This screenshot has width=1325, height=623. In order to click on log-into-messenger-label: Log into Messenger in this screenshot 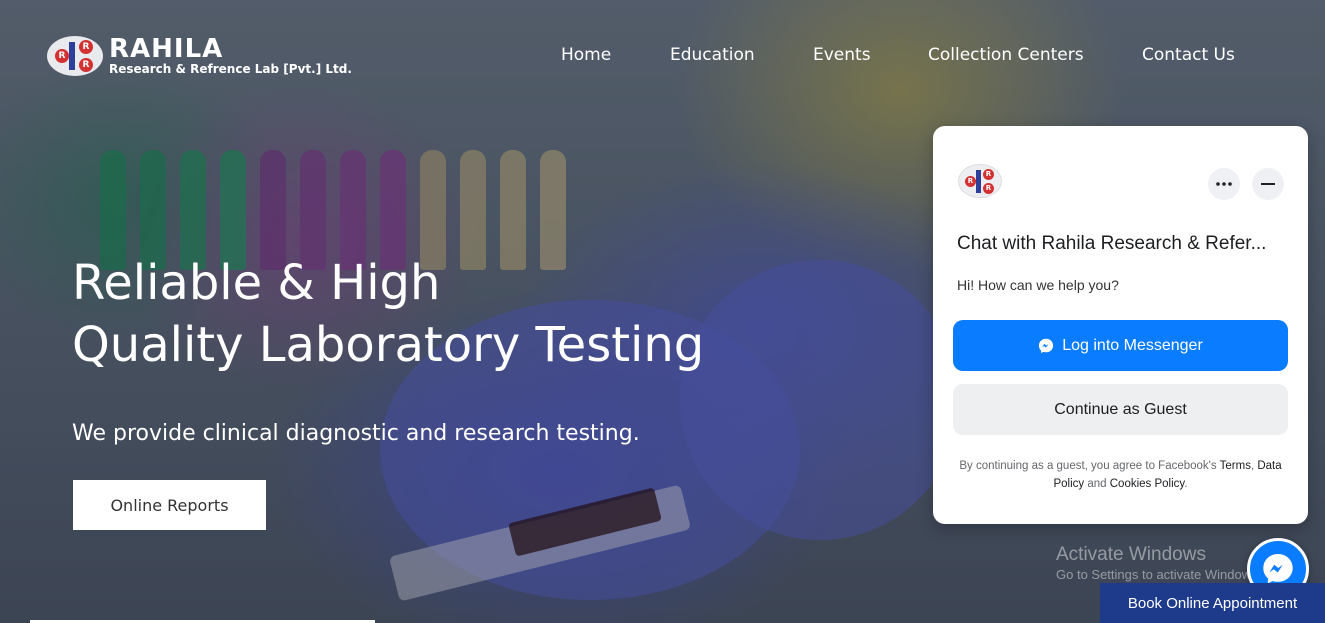, I will do `click(1132, 345)`.